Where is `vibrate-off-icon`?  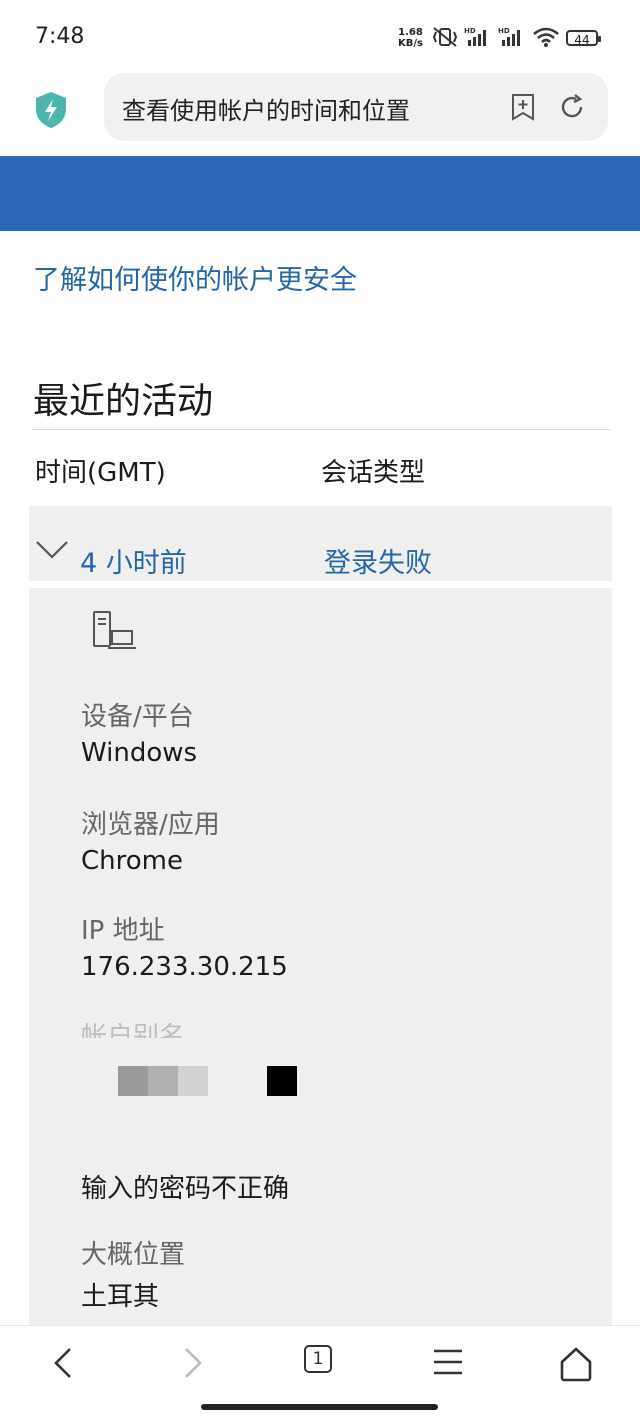
vibrate-off-icon is located at coordinates (445, 37).